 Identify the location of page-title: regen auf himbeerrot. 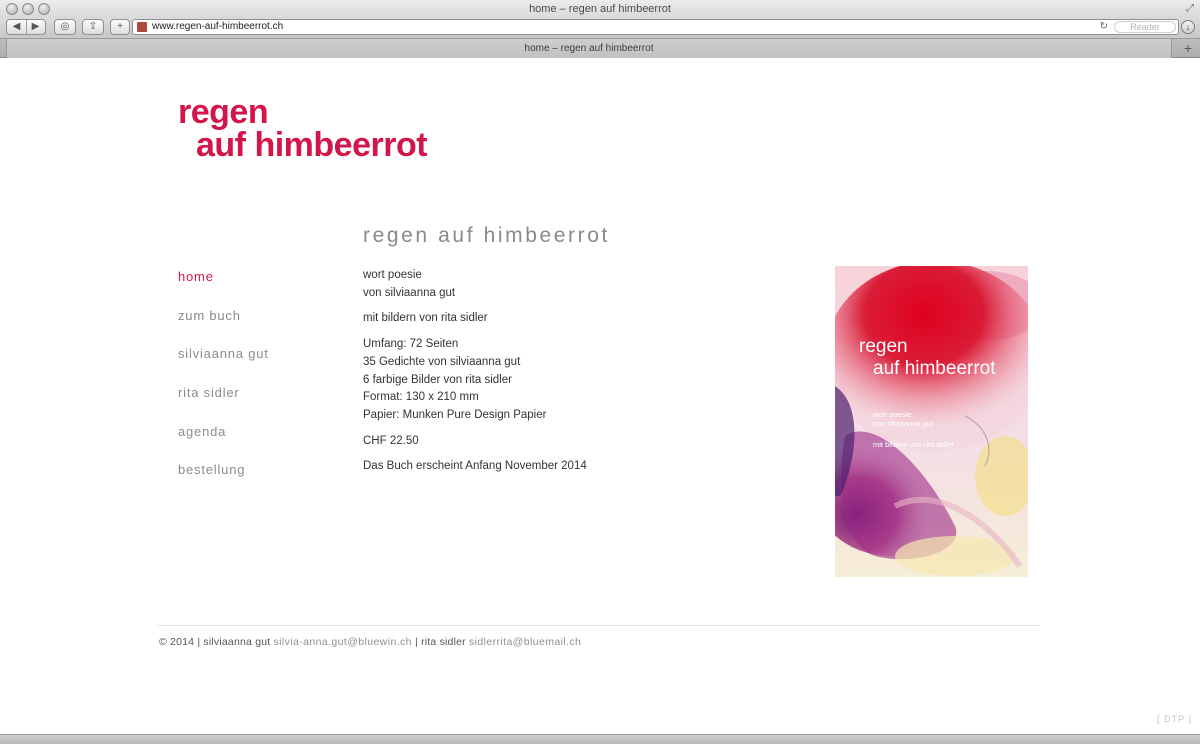
(486, 235).